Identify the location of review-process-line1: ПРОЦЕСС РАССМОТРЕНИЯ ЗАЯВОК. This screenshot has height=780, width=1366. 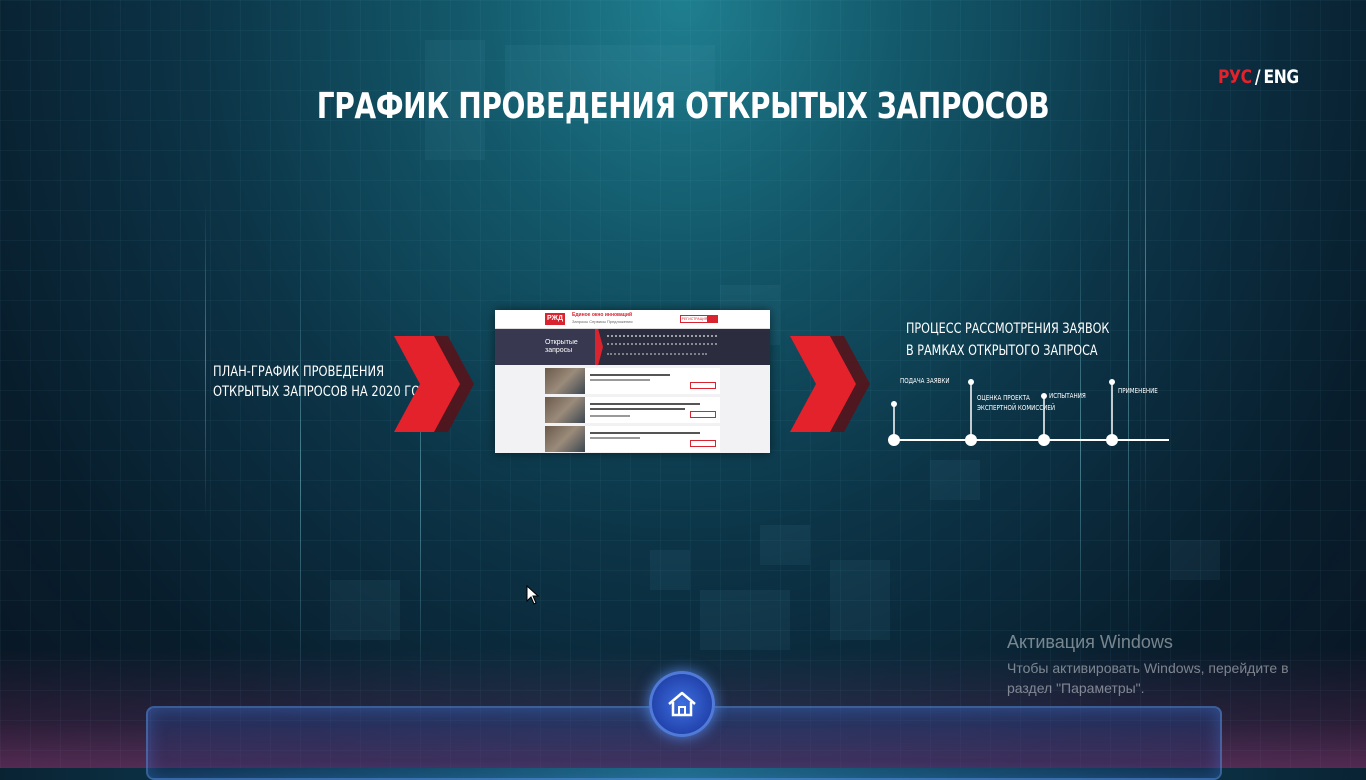
(1008, 329).